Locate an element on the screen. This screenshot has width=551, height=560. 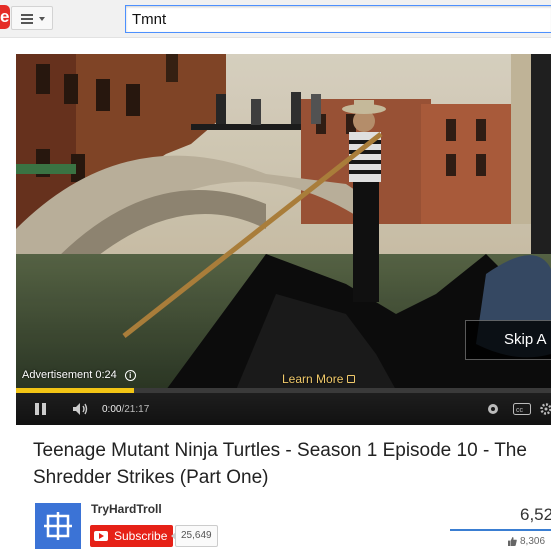
like-count: 8,306 is located at coordinates (533, 541).